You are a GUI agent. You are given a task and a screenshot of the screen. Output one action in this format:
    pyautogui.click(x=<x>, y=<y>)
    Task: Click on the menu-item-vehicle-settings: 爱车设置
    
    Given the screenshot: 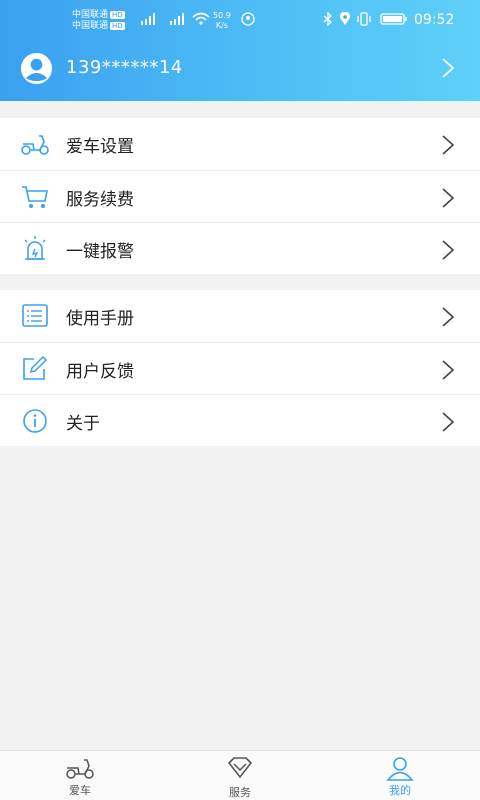 What is the action you would take?
    pyautogui.click(x=240, y=144)
    